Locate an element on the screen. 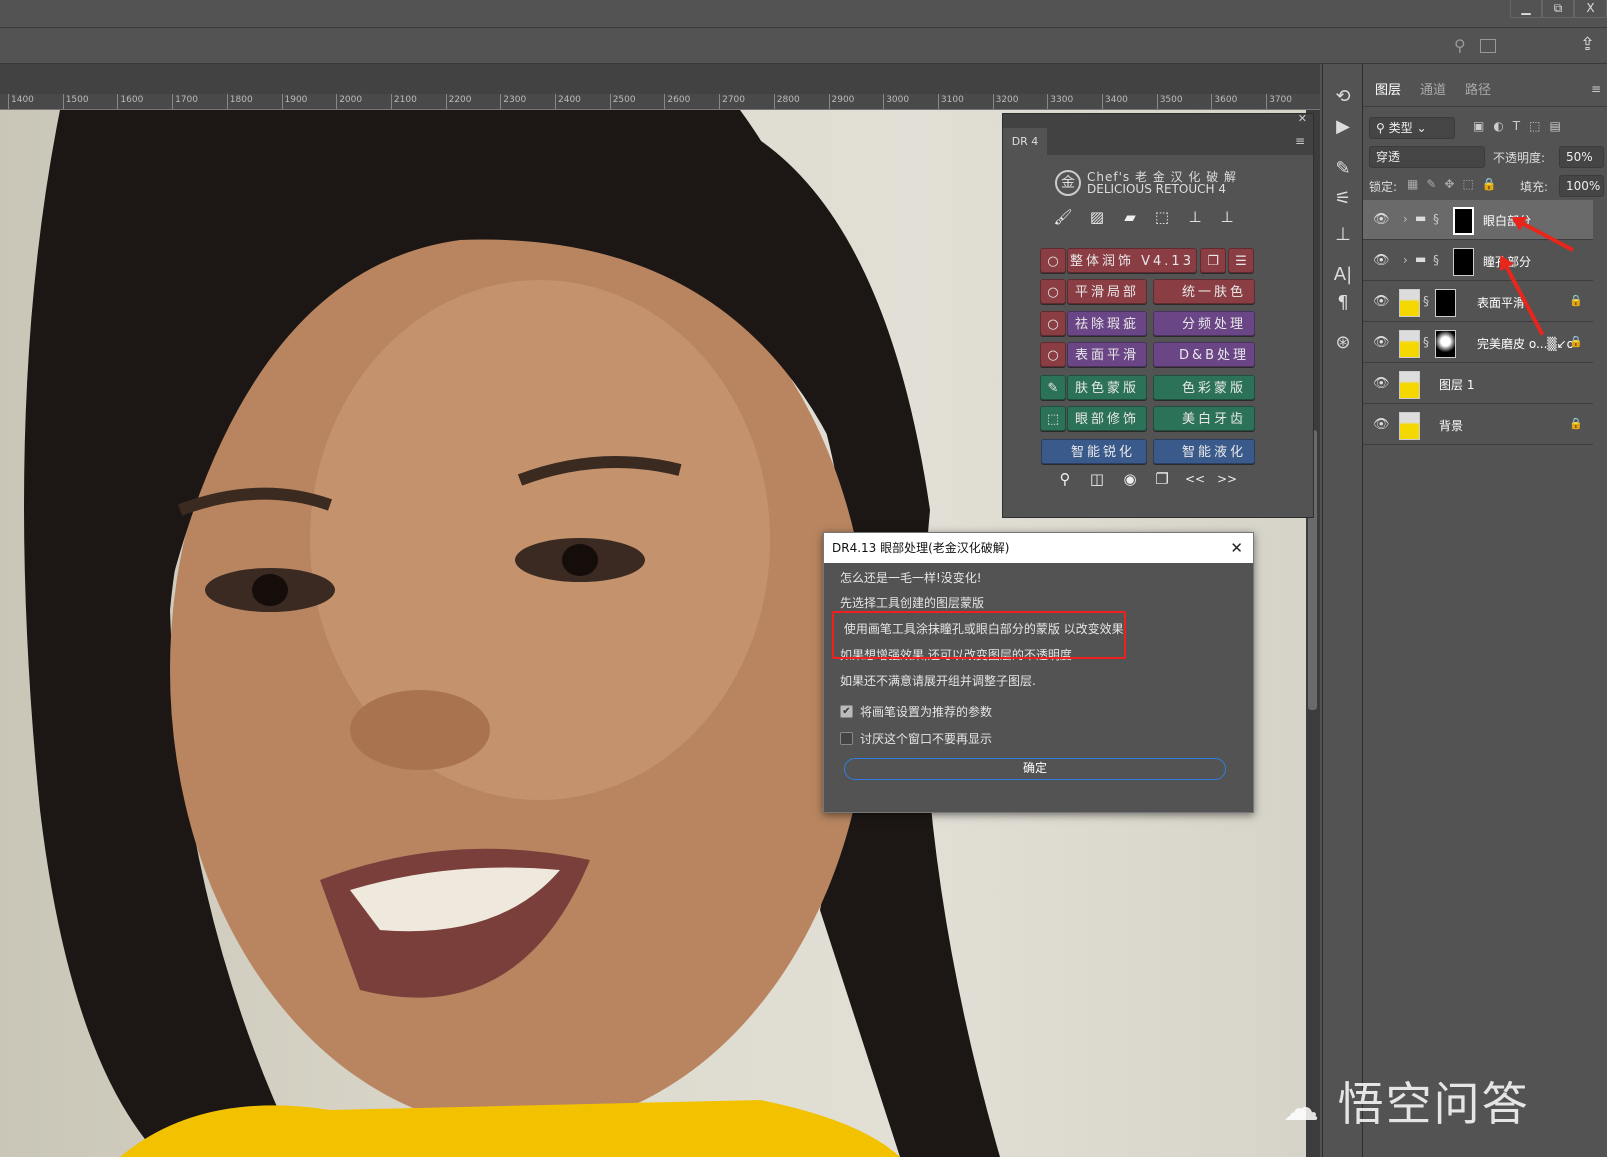 The height and width of the screenshot is (1157, 1607). stamp-dots-icon: ⊥ is located at coordinates (1227, 217).